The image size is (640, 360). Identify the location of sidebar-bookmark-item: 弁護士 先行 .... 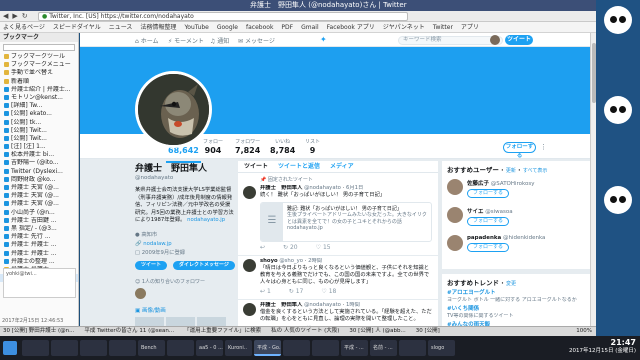
(39, 237).